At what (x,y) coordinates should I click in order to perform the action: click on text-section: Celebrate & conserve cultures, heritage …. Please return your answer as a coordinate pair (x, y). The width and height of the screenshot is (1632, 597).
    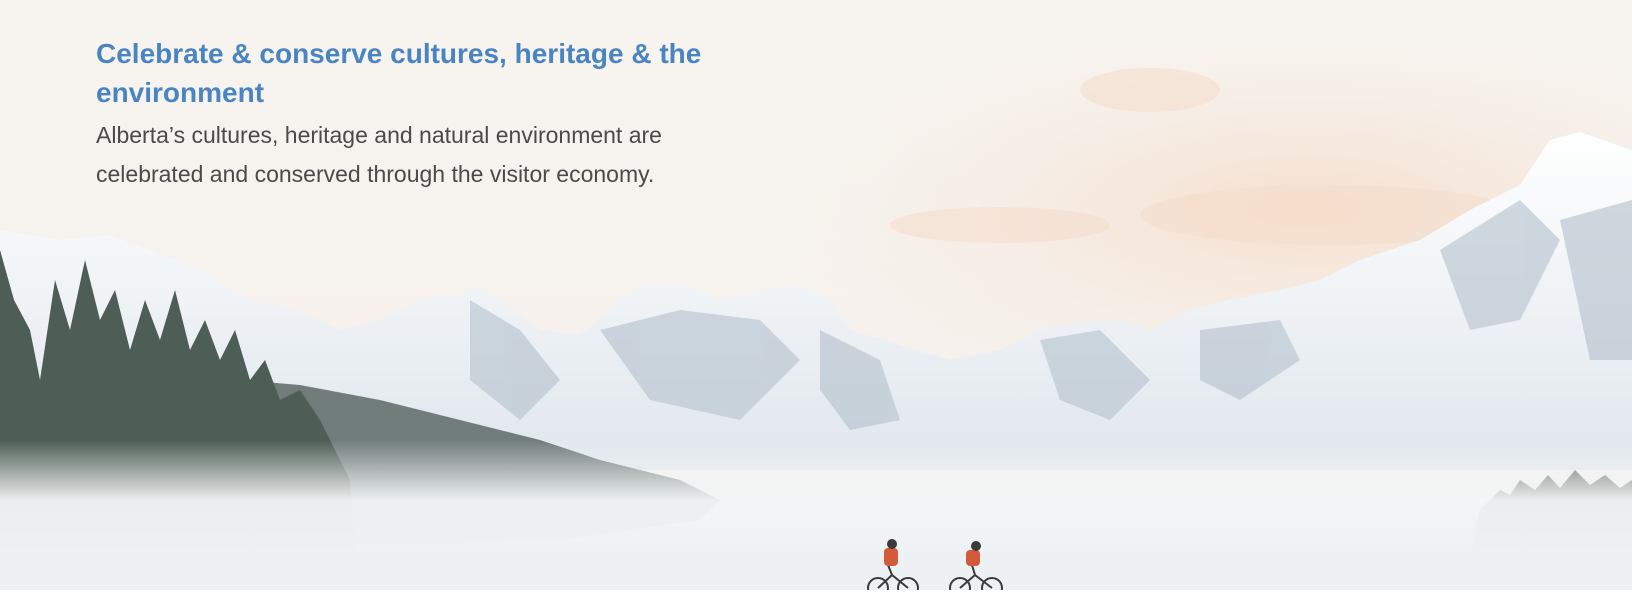
    Looking at the image, I should click on (426, 114).